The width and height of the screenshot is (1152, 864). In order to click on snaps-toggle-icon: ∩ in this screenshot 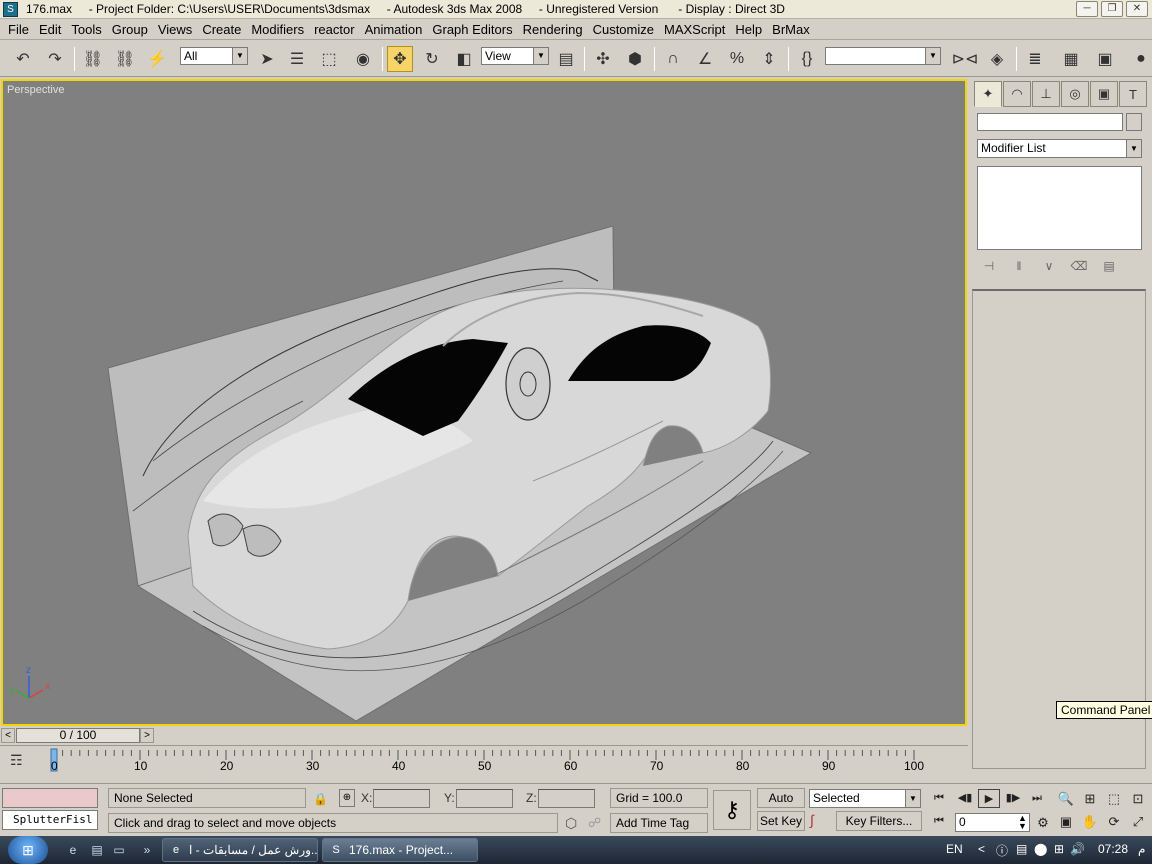, I will do `click(673, 59)`.